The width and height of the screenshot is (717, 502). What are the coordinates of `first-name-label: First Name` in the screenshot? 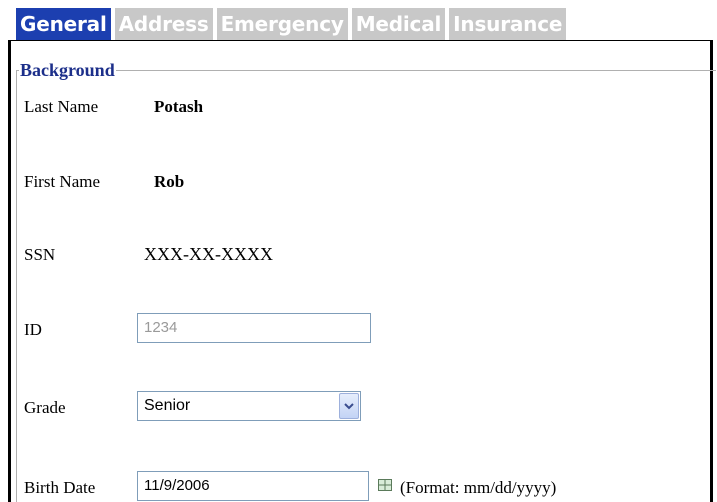 It's located at (62, 181).